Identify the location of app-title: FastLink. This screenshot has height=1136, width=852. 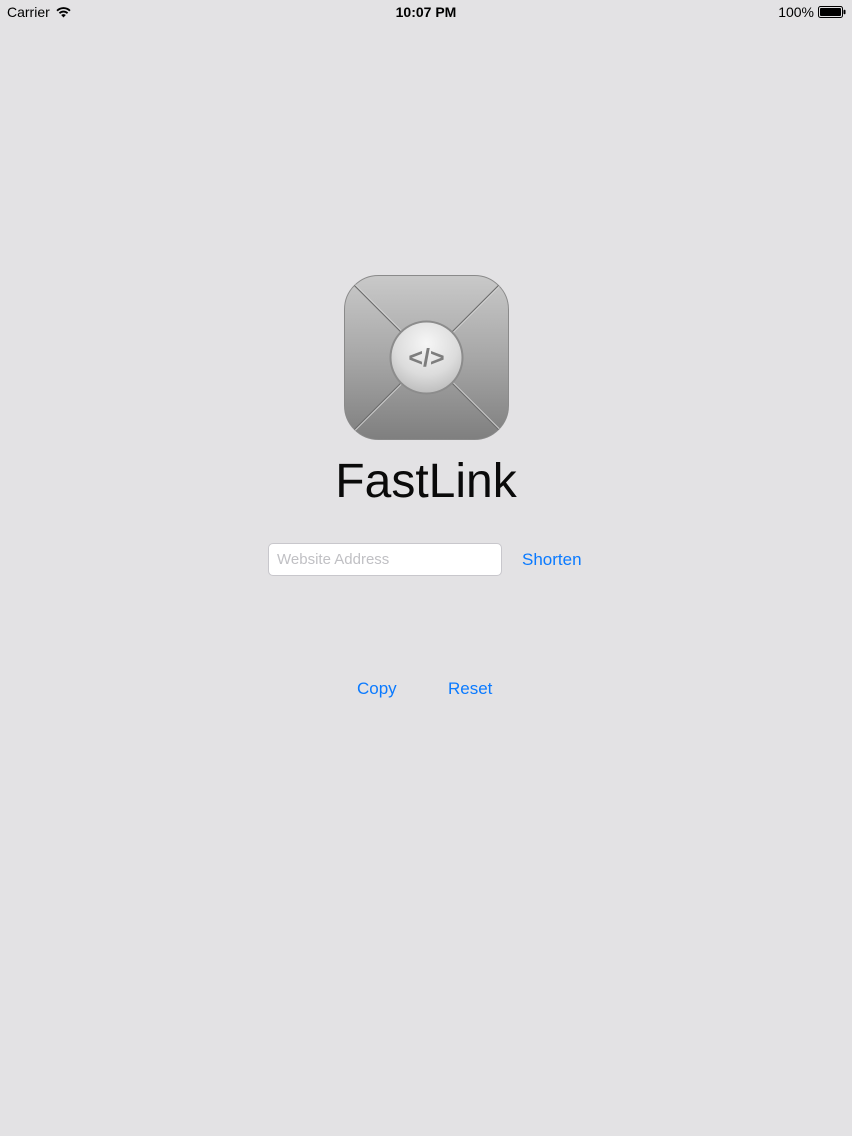
(426, 481).